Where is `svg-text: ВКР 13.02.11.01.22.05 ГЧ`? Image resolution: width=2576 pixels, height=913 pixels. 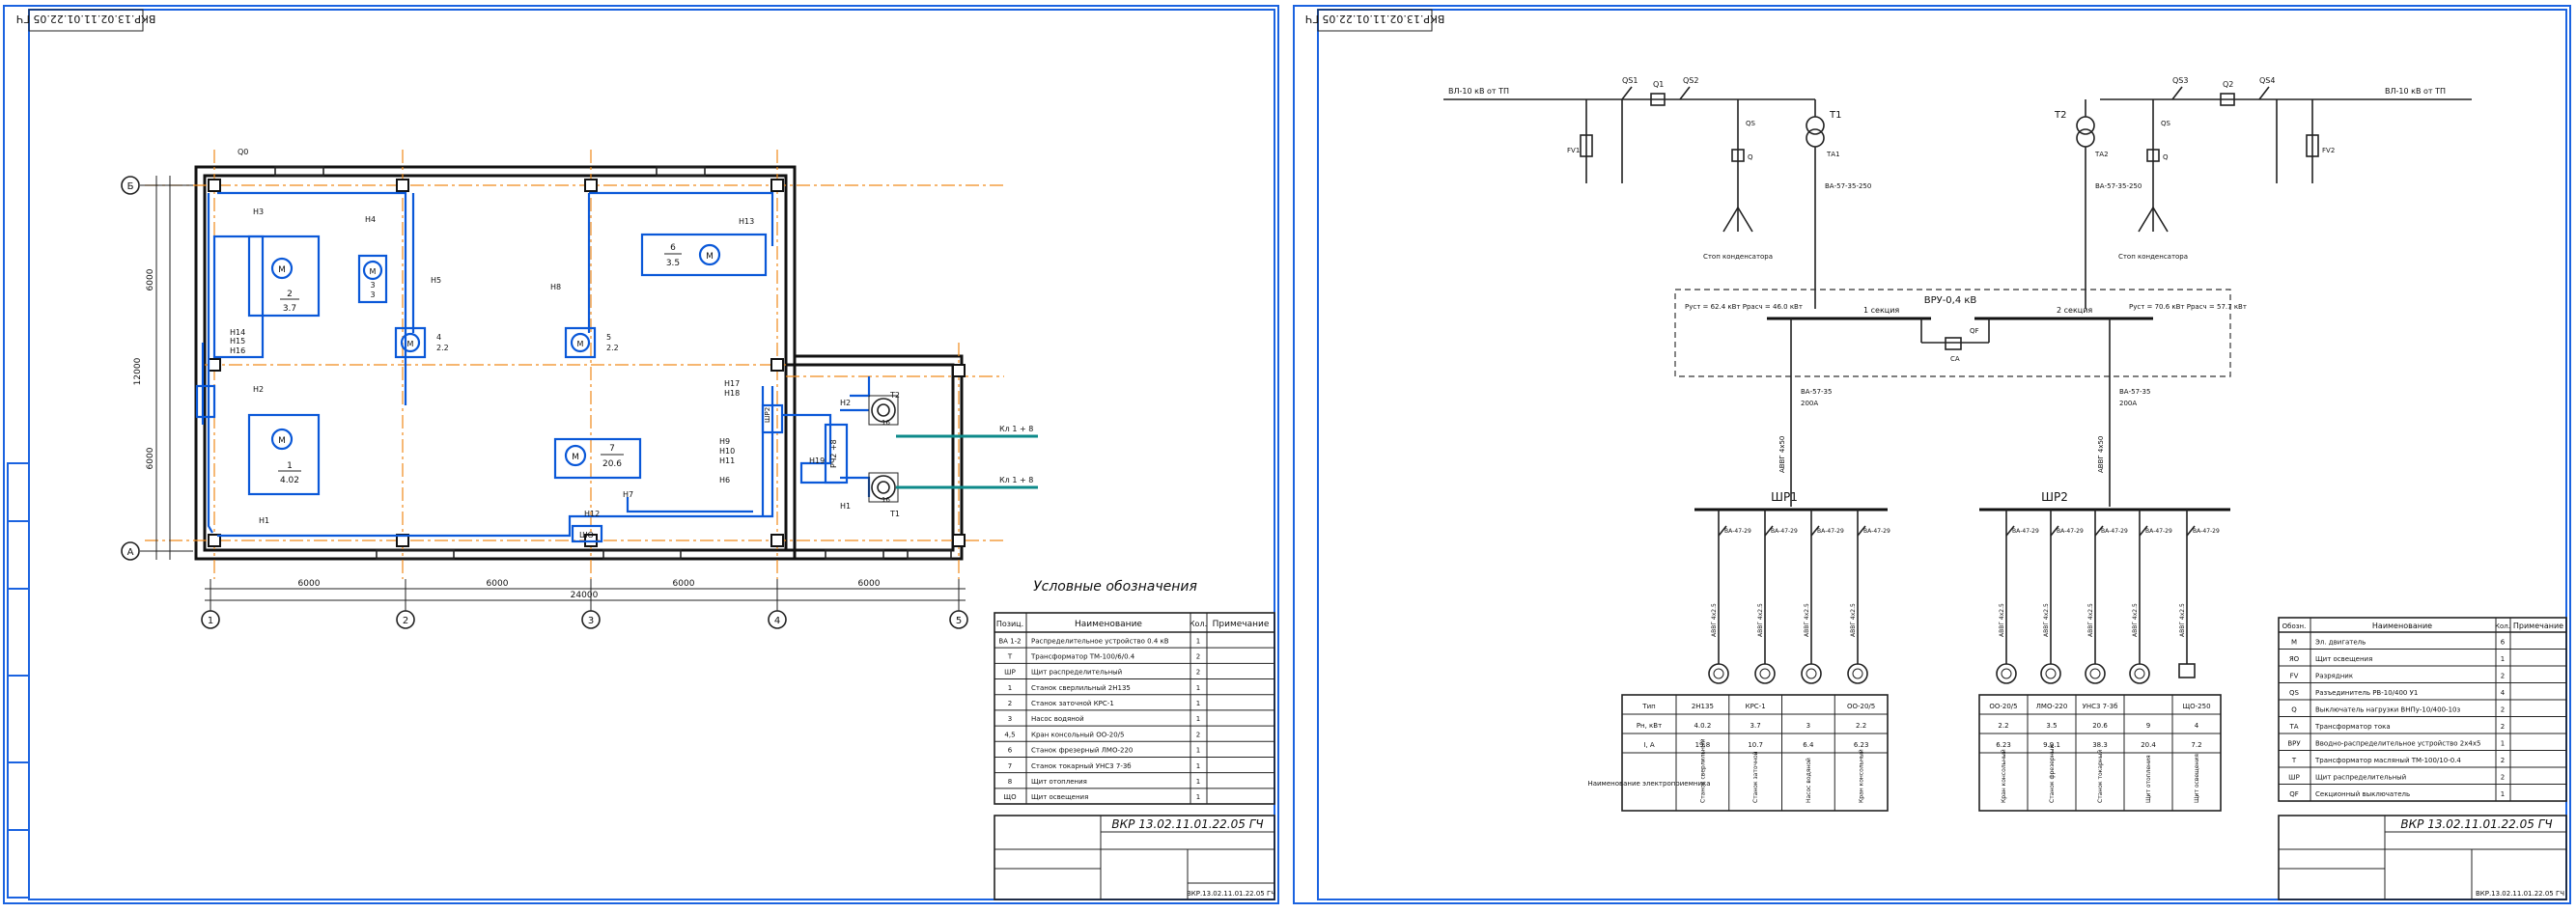 svg-text: ВКР 13.02.11.01.22.05 ГЧ is located at coordinates (2476, 824).